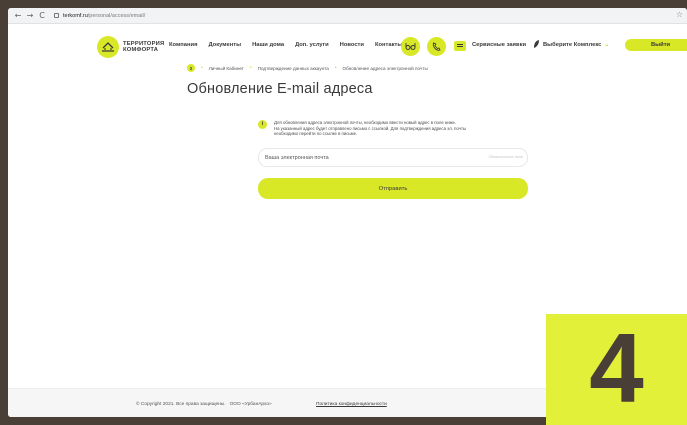  What do you see at coordinates (679, 14) in the screenshot?
I see `bookmark-star-icon: ☆` at bounding box center [679, 14].